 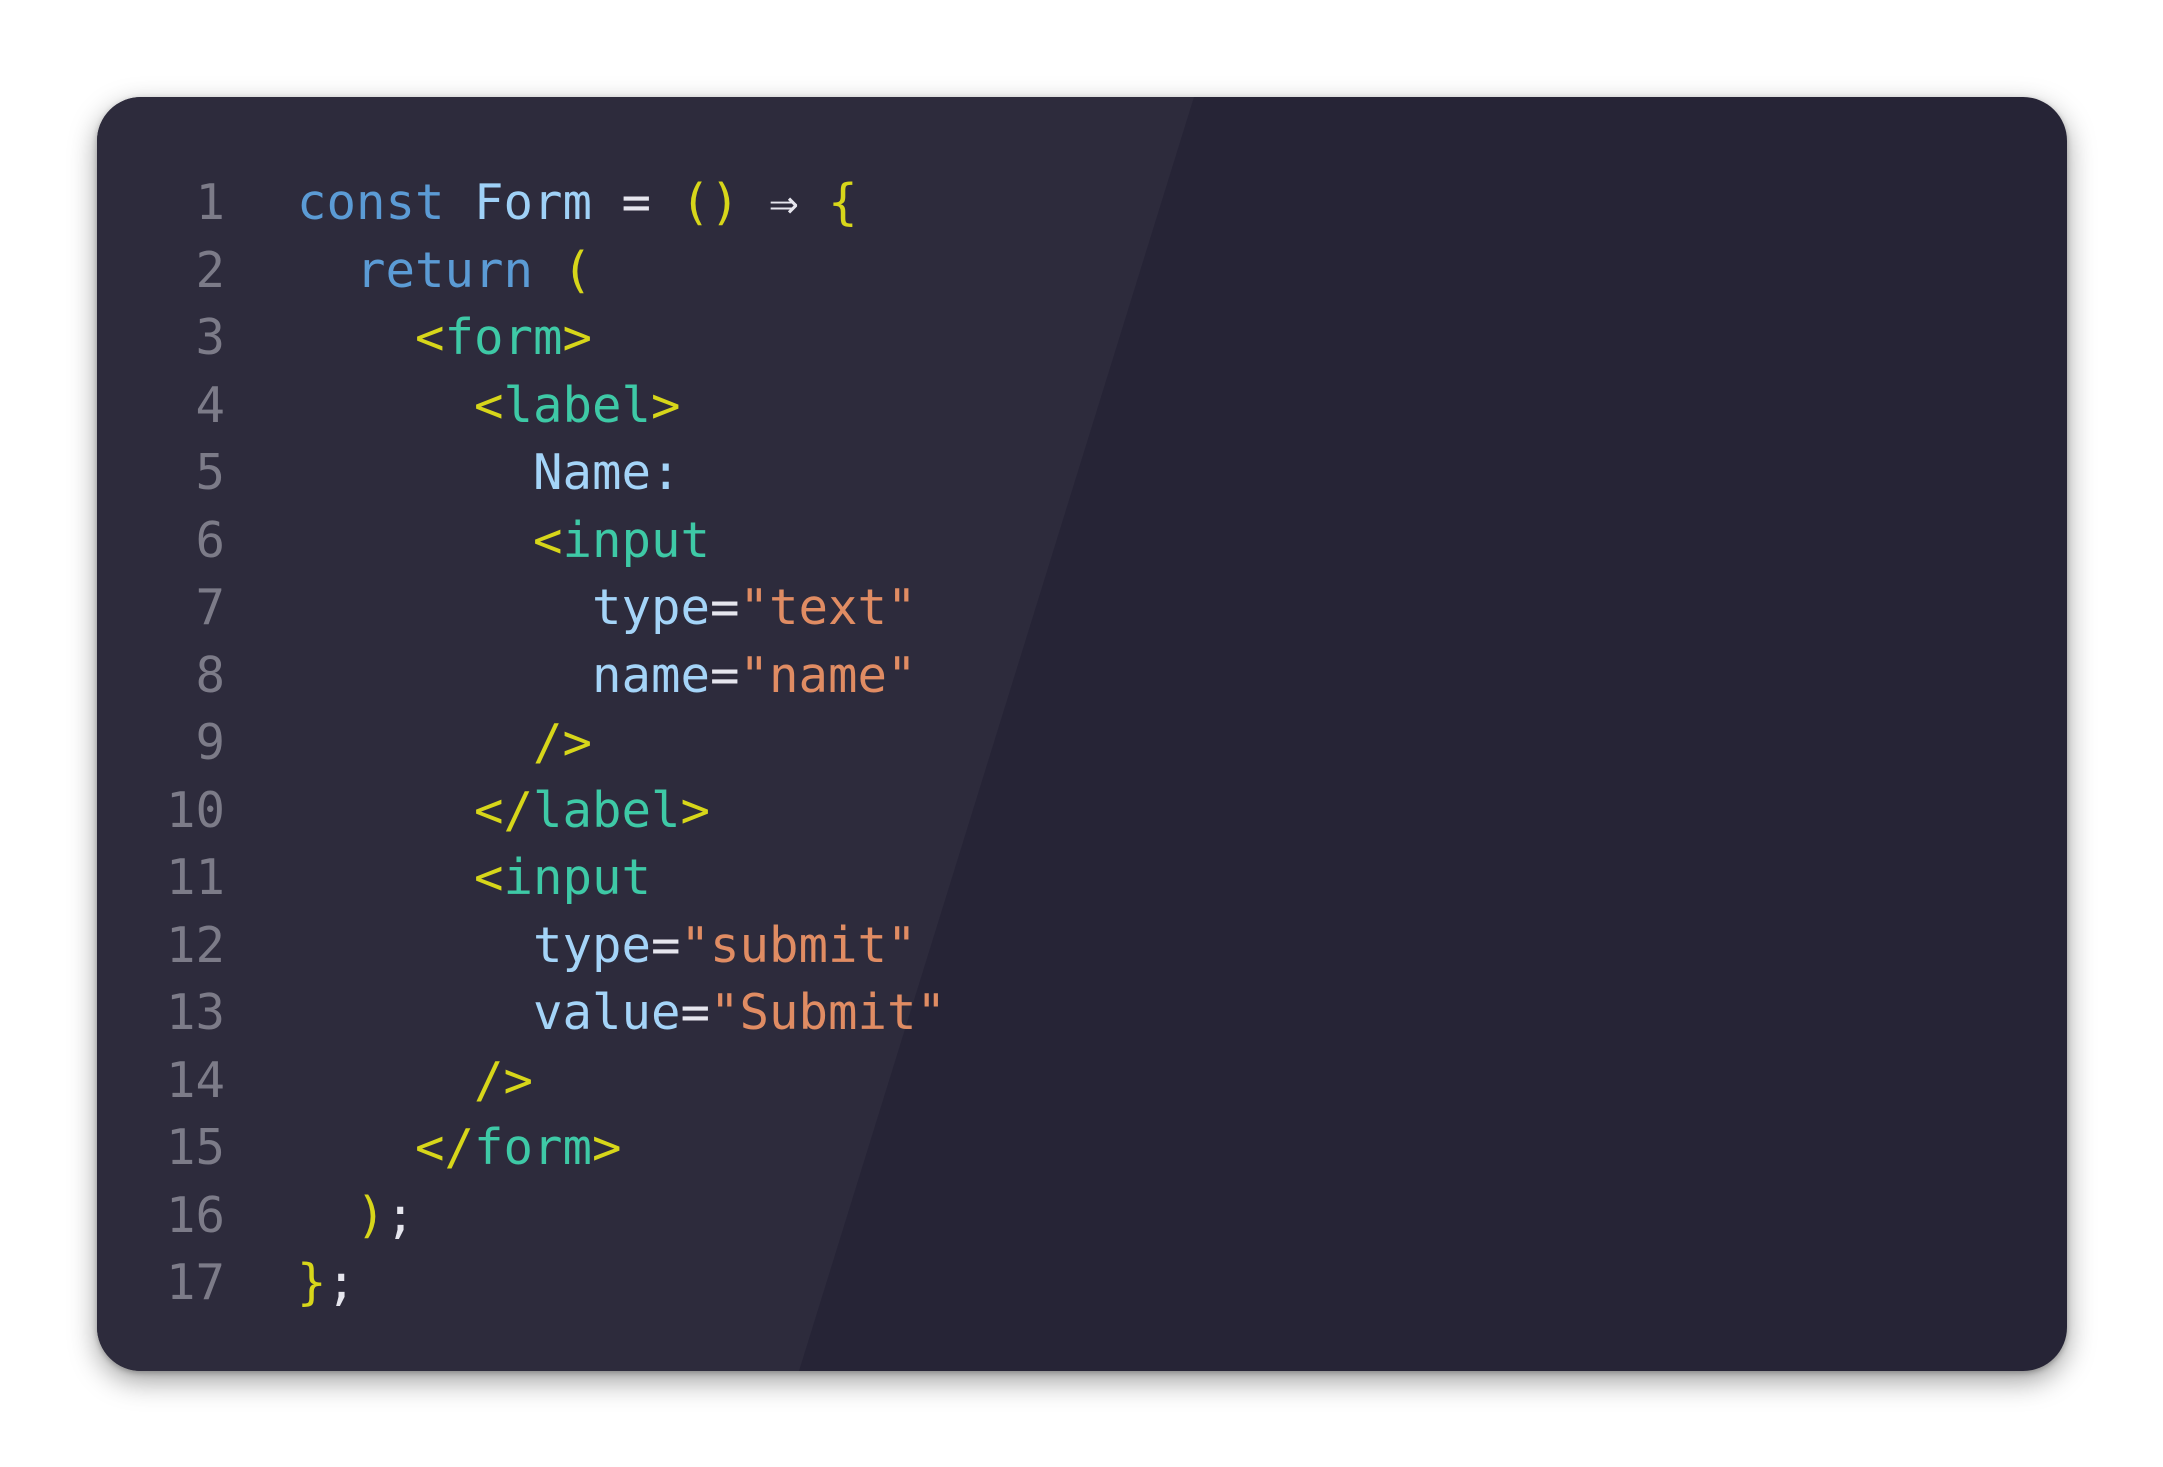 I want to click on line-number: 12, so click(x=195, y=945).